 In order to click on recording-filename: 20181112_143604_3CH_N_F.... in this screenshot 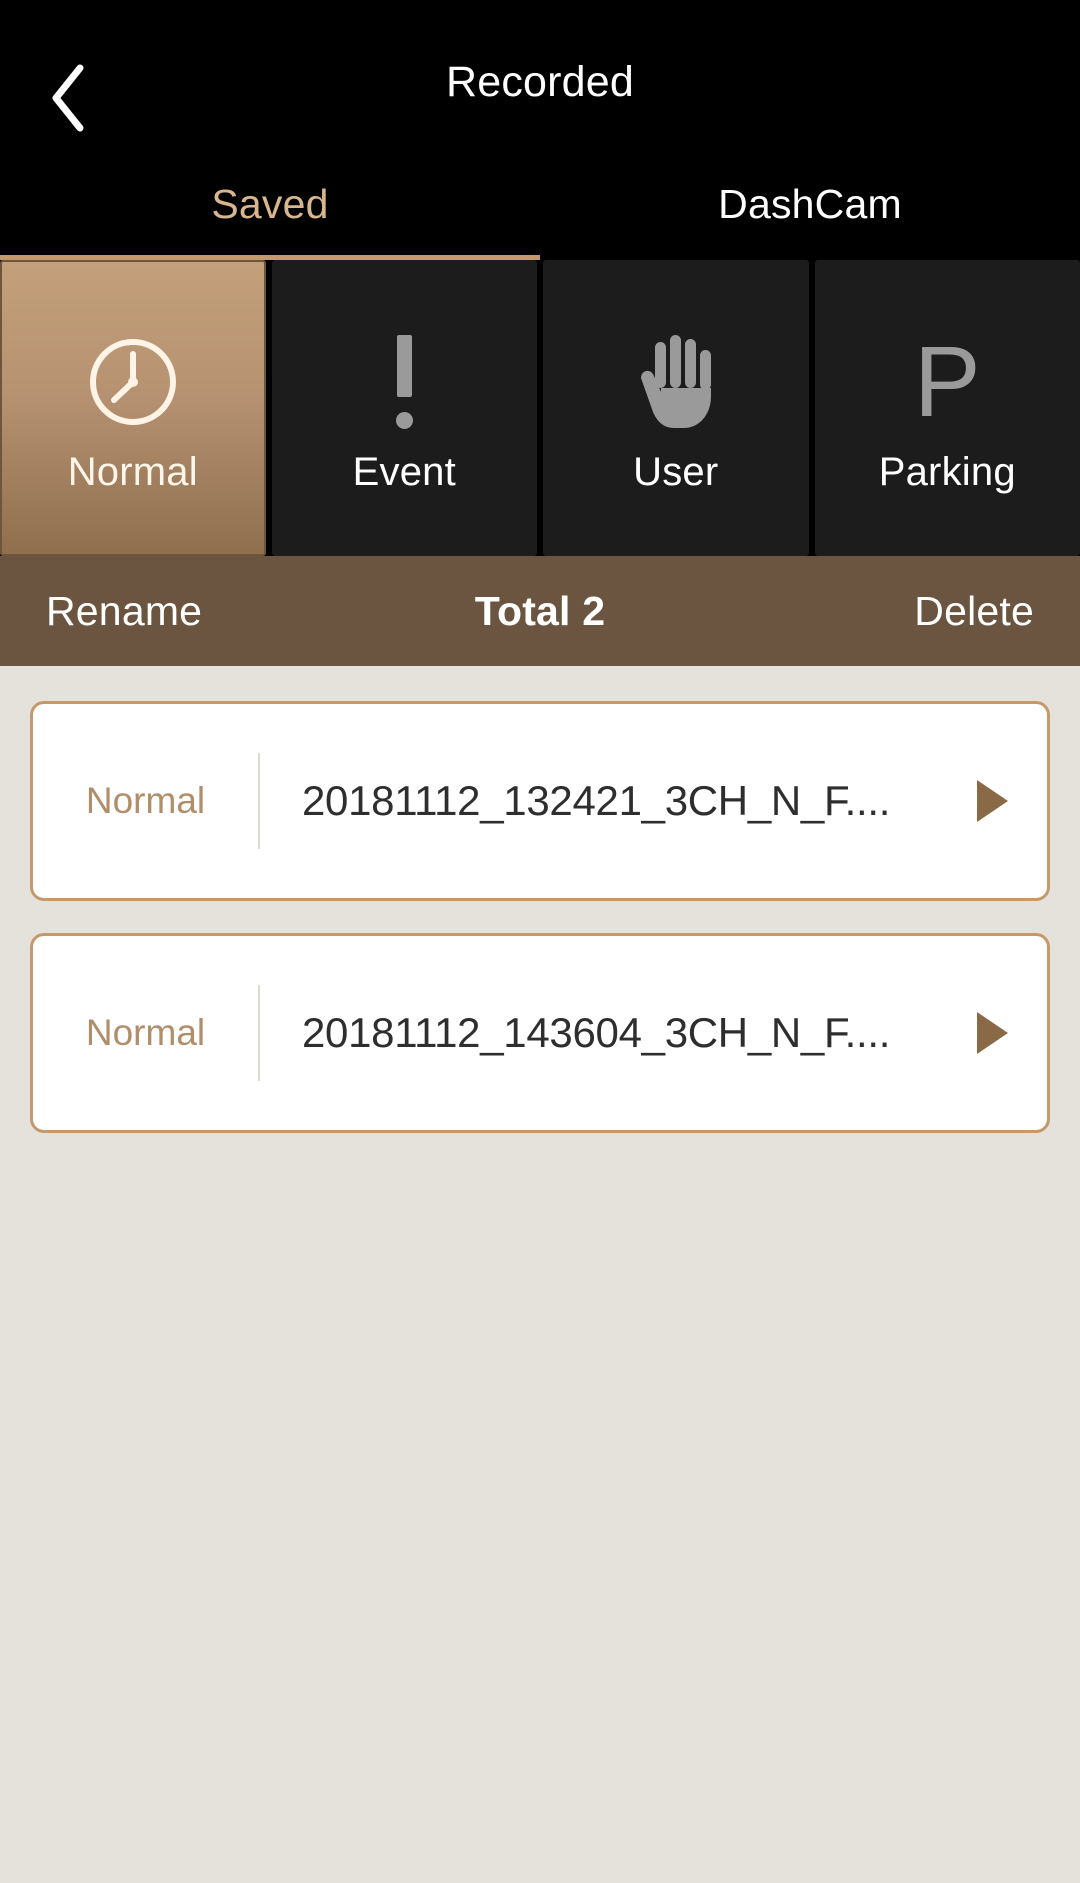, I will do `click(596, 1032)`.